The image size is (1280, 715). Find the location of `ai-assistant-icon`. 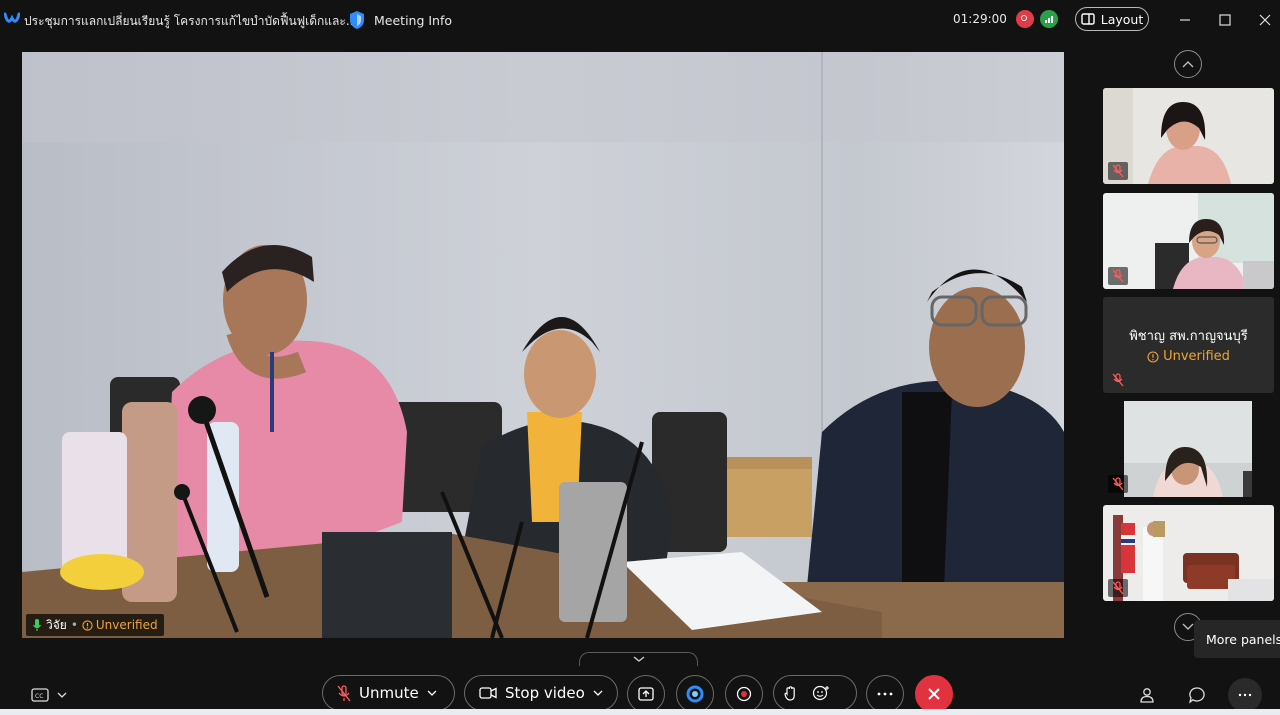

ai-assistant-icon is located at coordinates (695, 694).